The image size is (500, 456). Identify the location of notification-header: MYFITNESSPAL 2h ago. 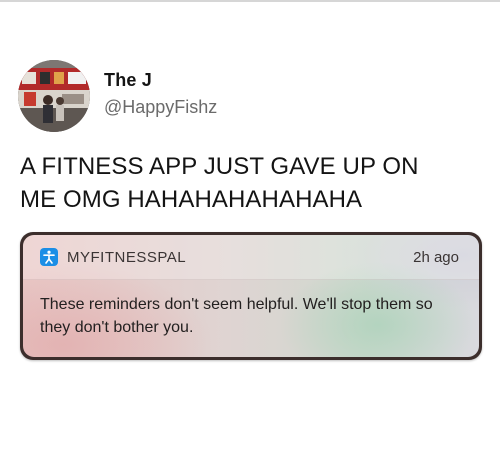
(251, 257).